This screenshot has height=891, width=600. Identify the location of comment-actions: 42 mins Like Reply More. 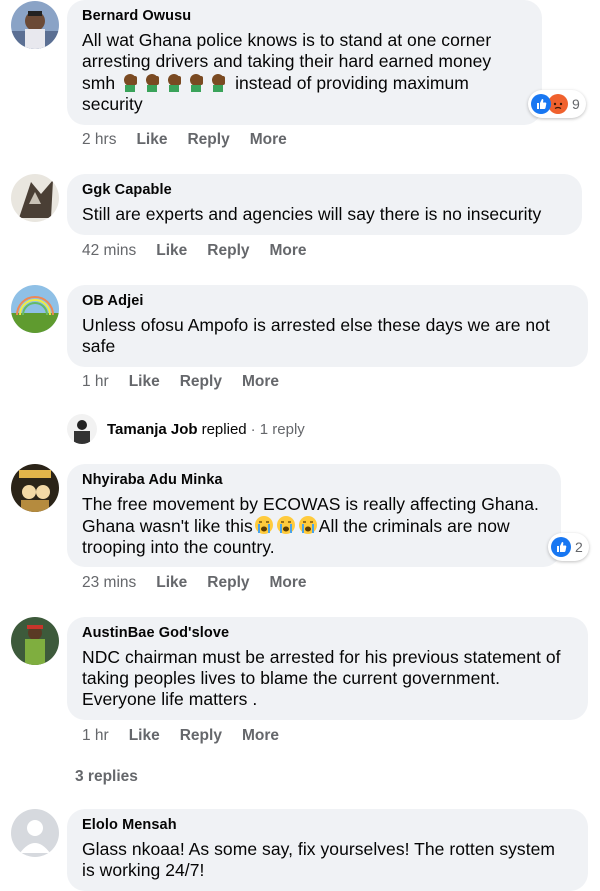
(204, 251).